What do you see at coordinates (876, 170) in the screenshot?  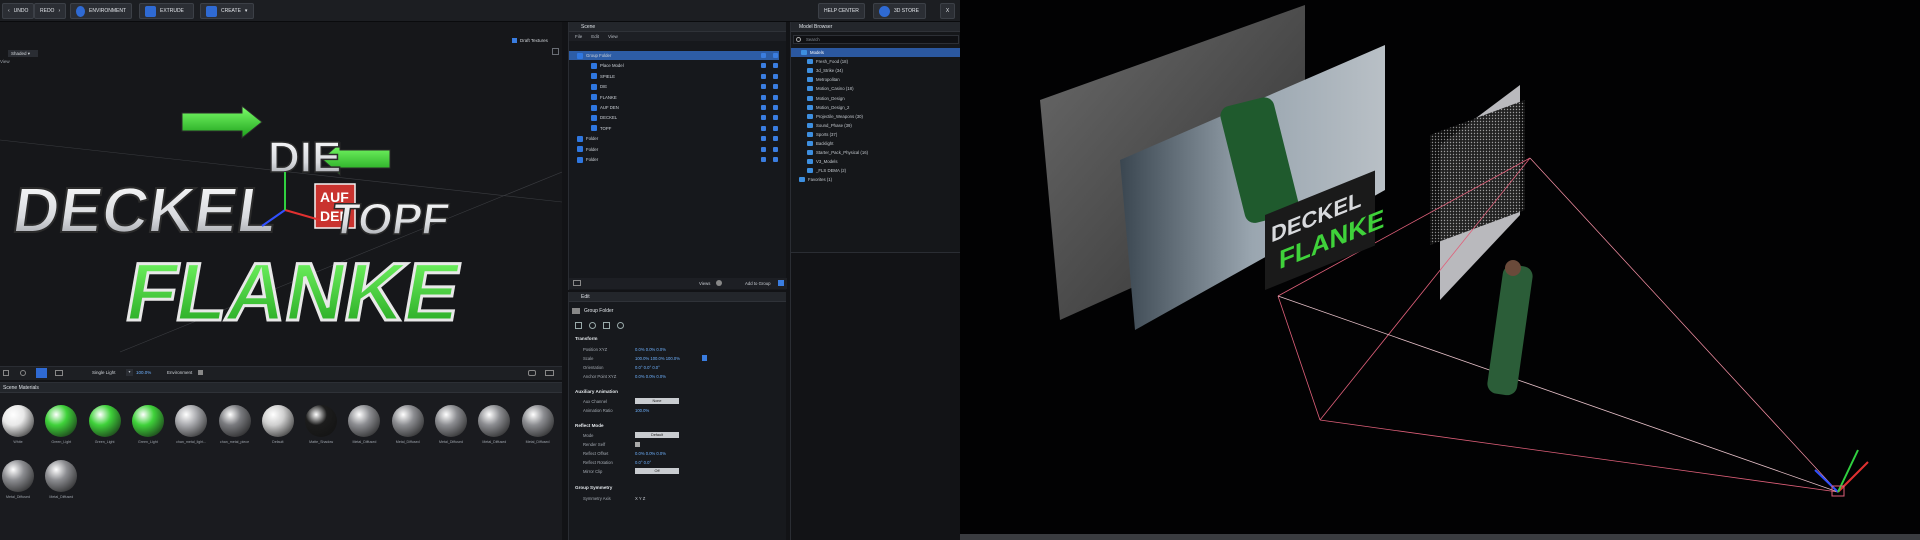 I see `model-tree-row: _FLS DEMA (2)` at bounding box center [876, 170].